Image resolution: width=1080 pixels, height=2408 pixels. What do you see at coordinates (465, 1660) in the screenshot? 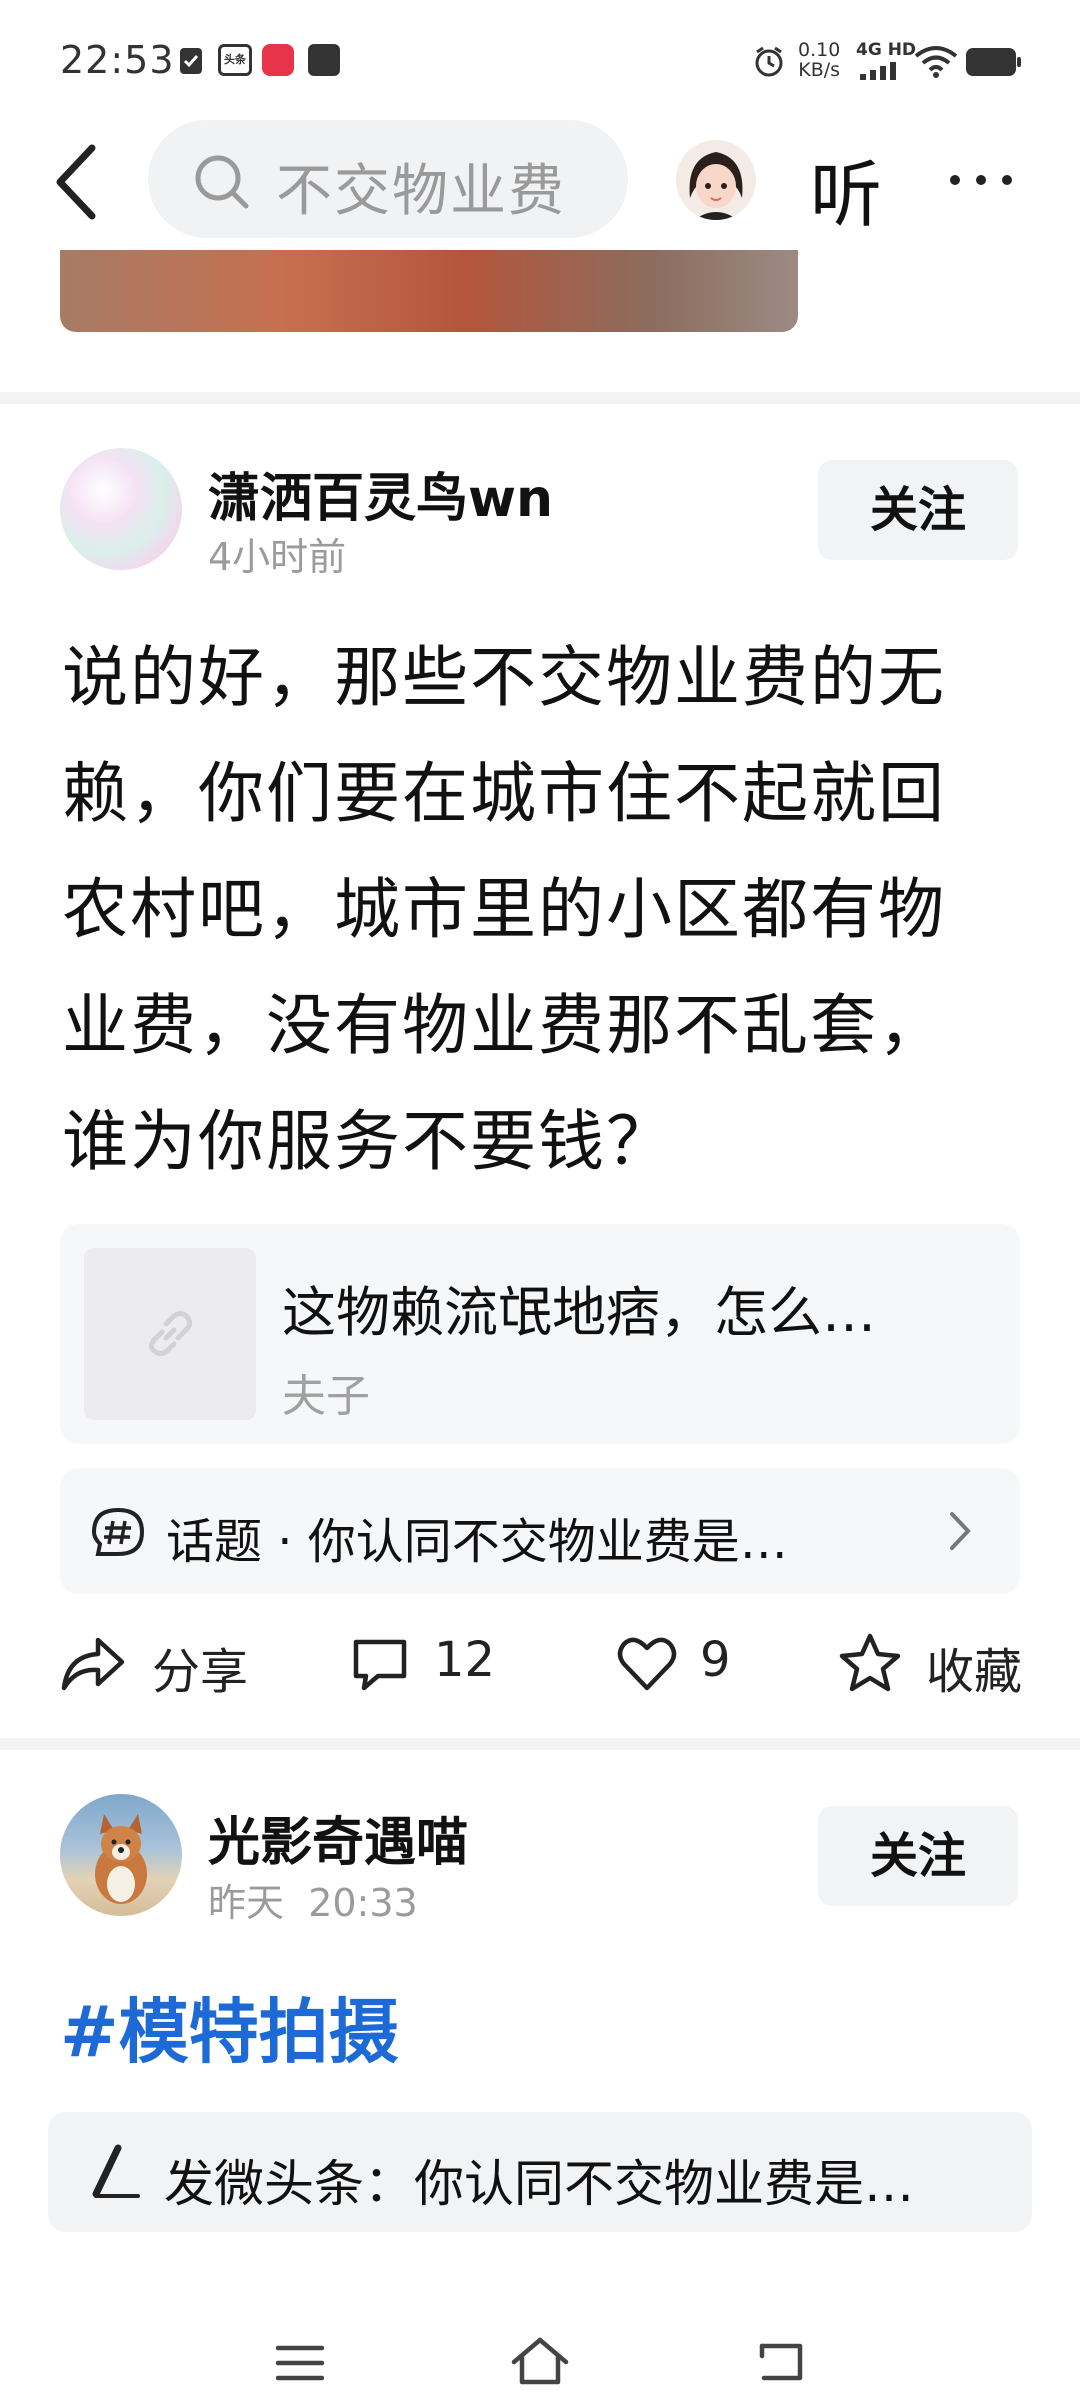
I see `comment-count: 12` at bounding box center [465, 1660].